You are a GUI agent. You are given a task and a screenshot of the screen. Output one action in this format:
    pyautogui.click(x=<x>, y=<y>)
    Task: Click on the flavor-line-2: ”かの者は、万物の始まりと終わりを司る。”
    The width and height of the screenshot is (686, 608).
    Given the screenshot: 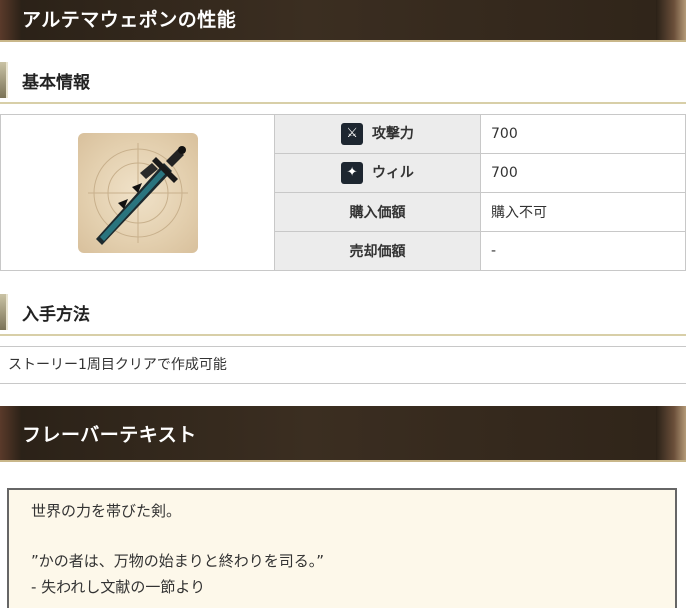 What is the action you would take?
    pyautogui.click(x=178, y=561)
    